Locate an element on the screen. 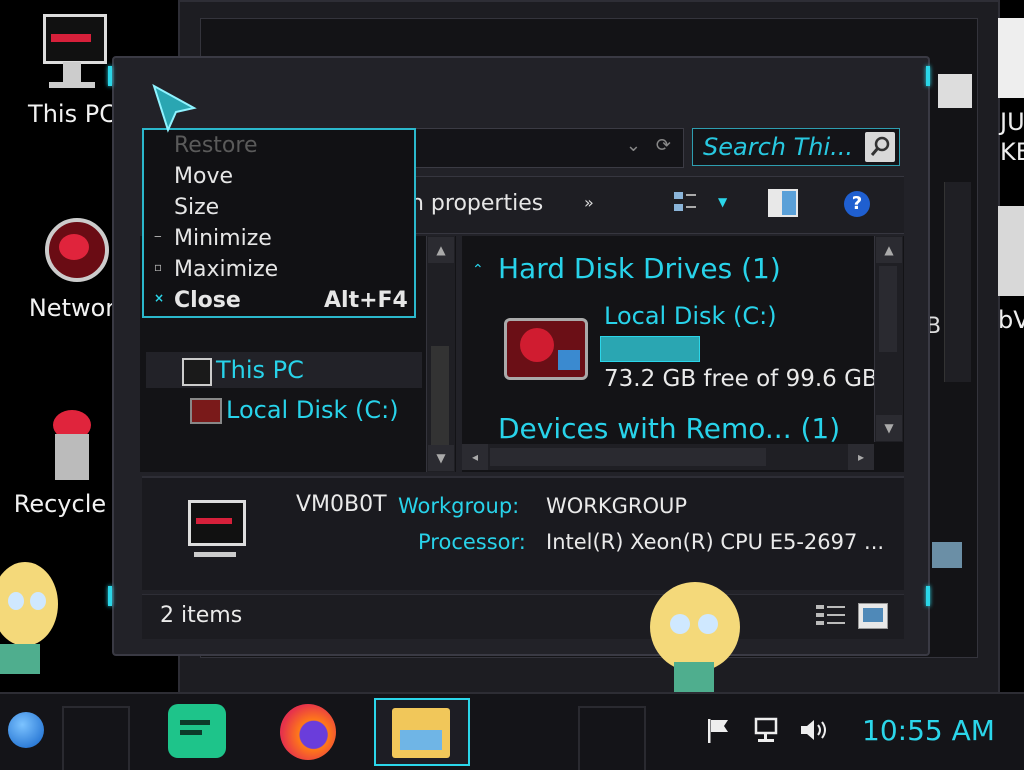  menu-item-close: × Close Alt+F4 is located at coordinates (279, 302).